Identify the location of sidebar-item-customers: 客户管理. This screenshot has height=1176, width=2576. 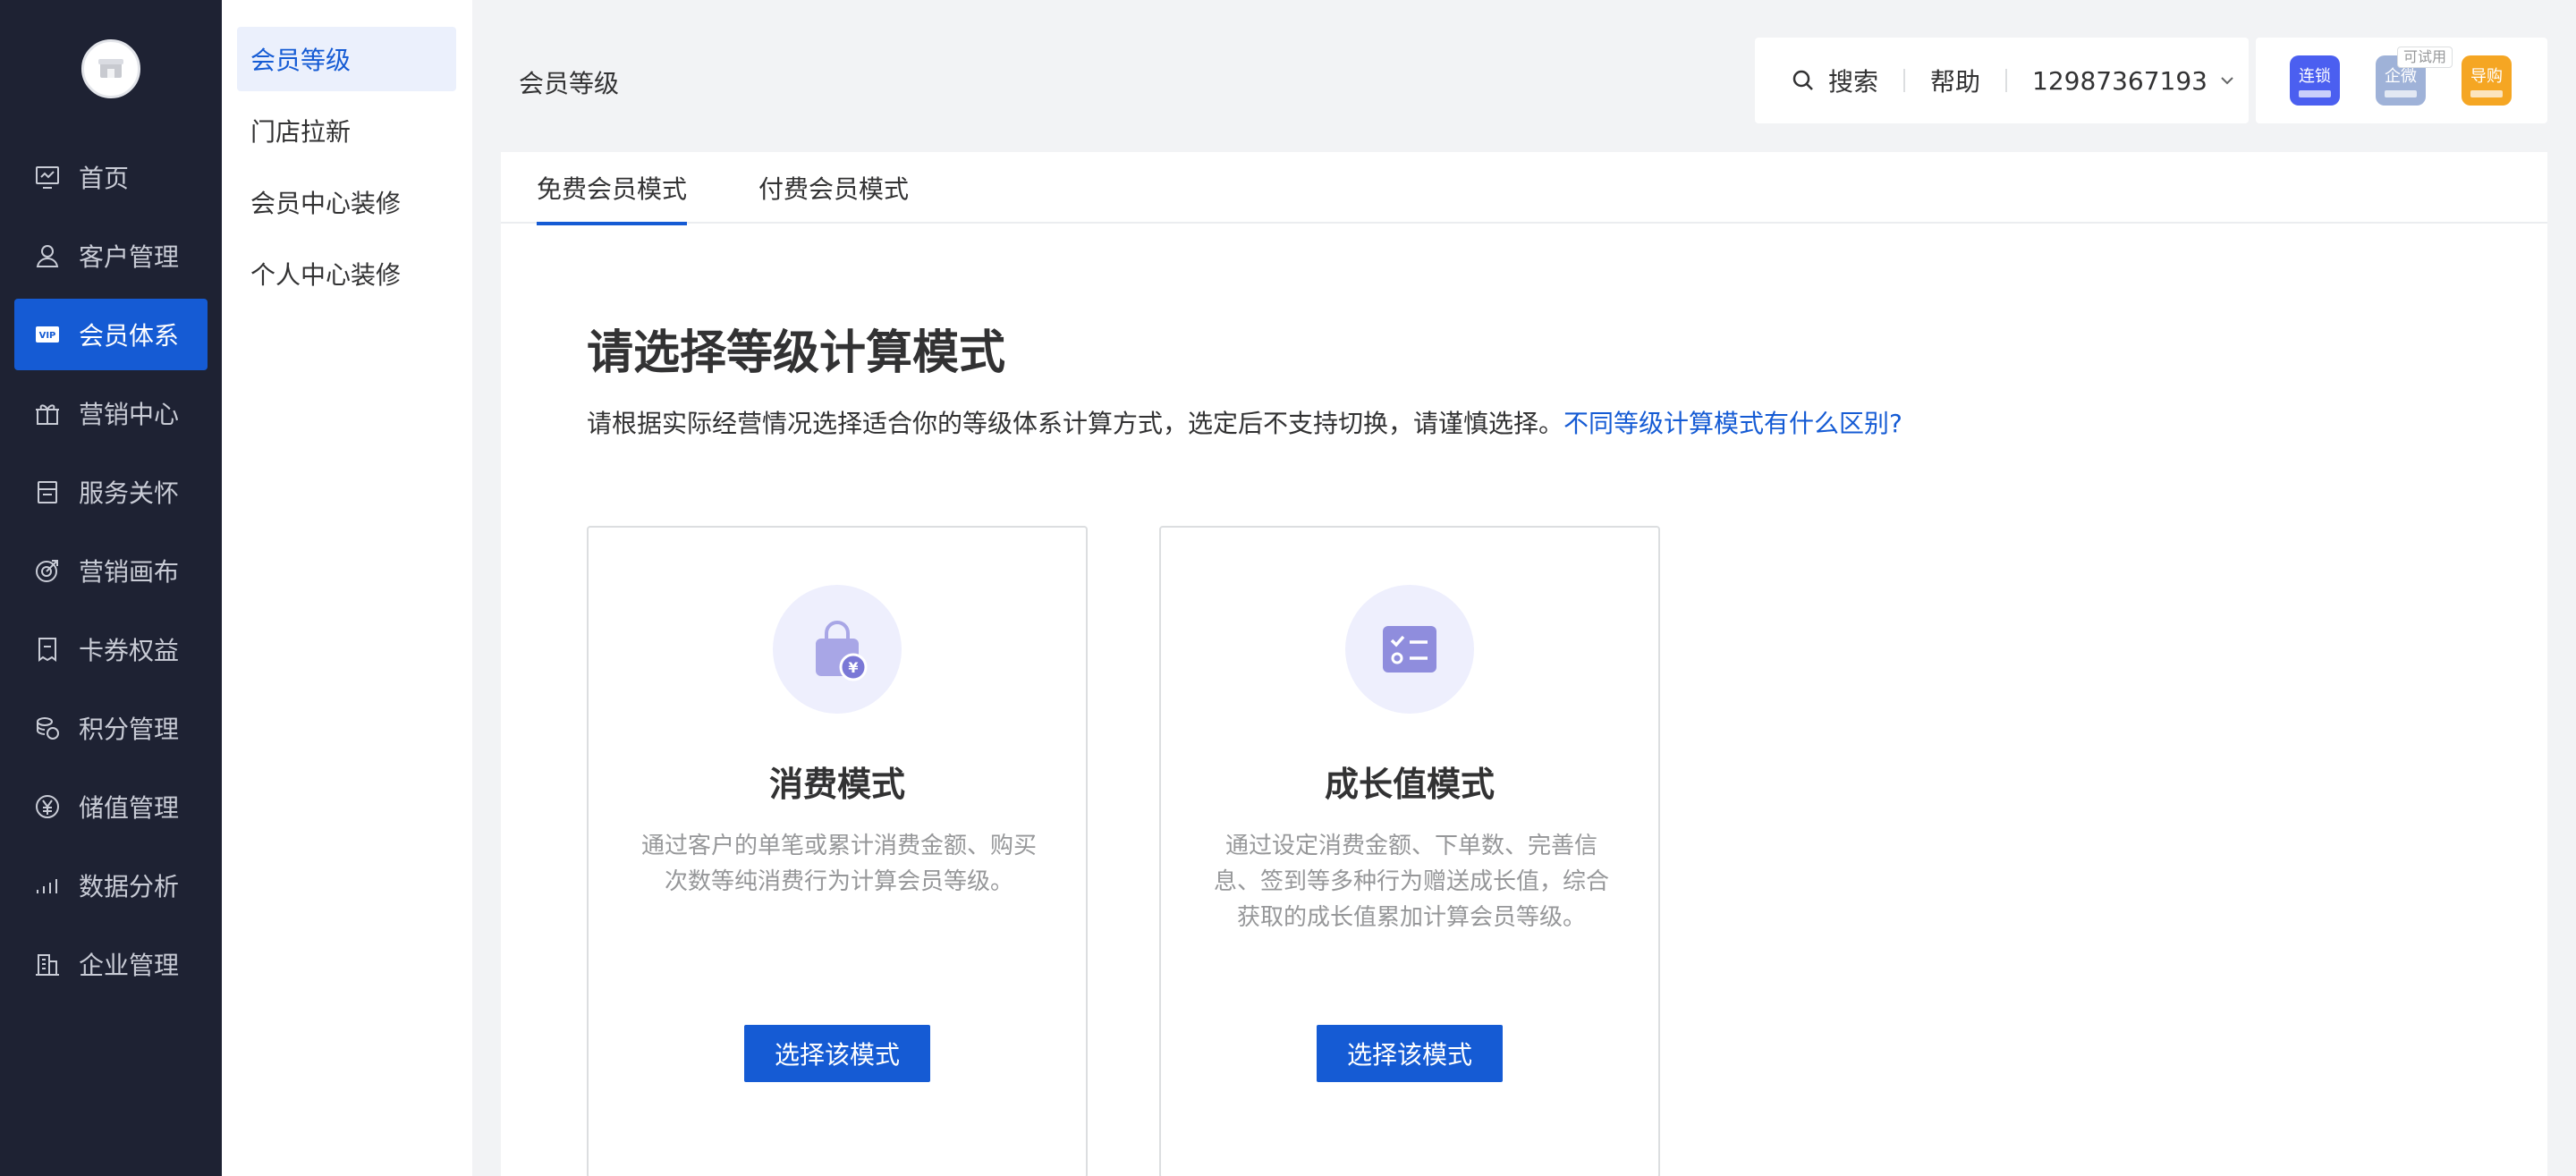
(111, 256).